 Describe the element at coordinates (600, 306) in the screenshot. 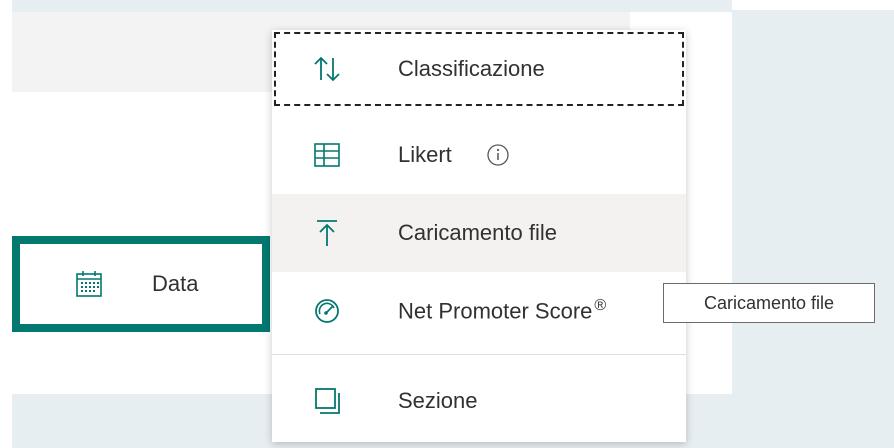

I see `registered-mark: ®` at that location.